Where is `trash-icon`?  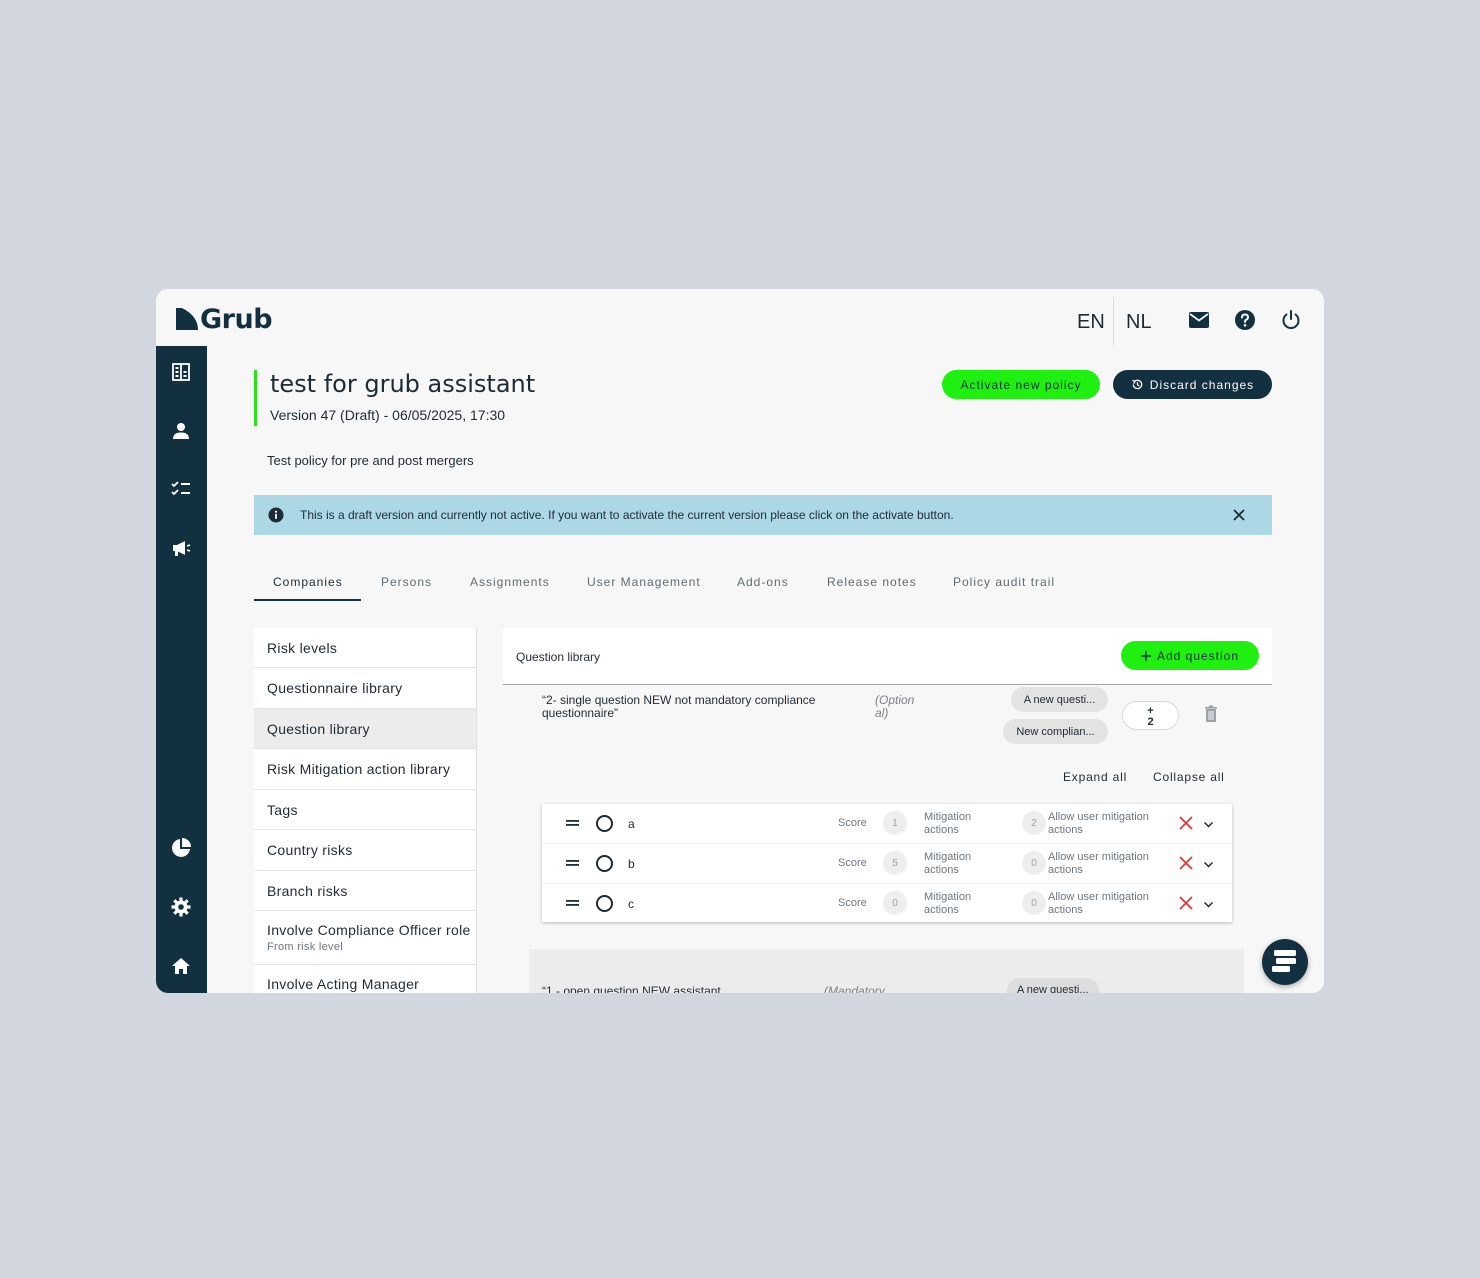 trash-icon is located at coordinates (1211, 714).